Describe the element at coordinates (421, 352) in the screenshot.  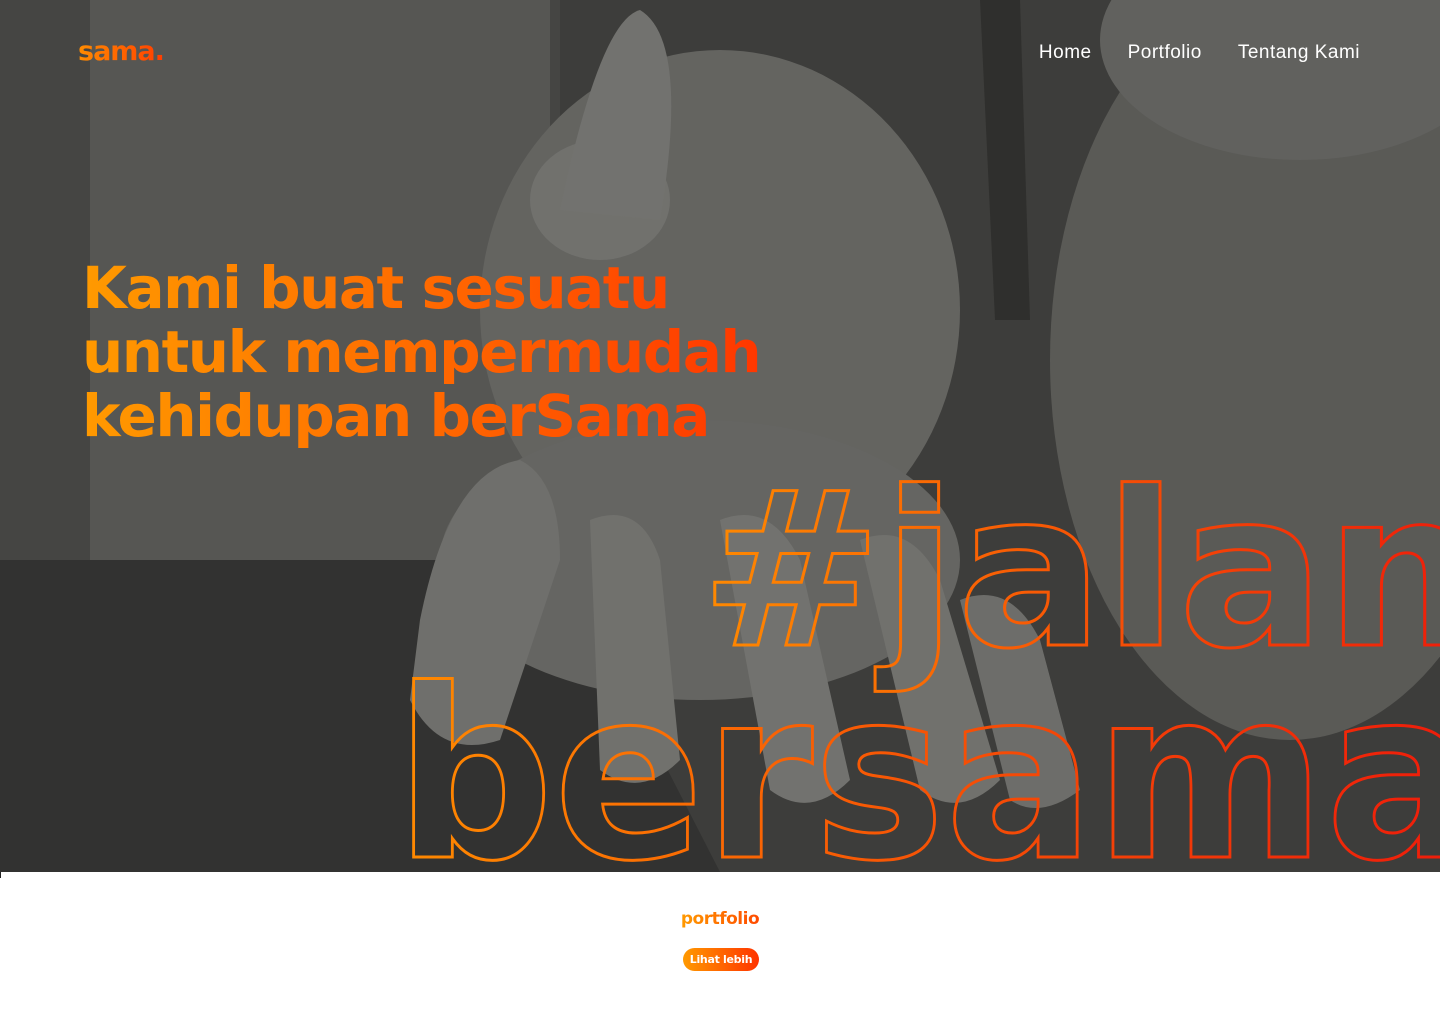
I see `headline-line-2: untuk mempermudah` at that location.